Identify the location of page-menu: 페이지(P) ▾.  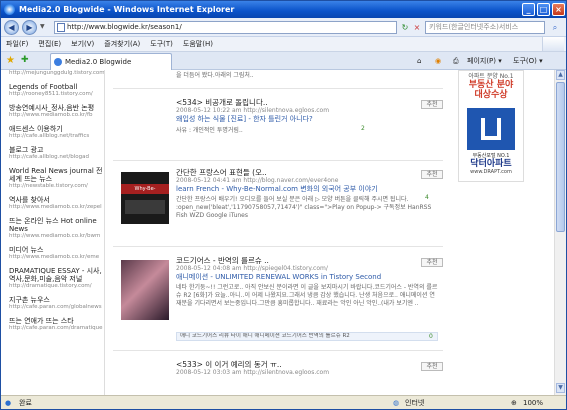
(484, 61).